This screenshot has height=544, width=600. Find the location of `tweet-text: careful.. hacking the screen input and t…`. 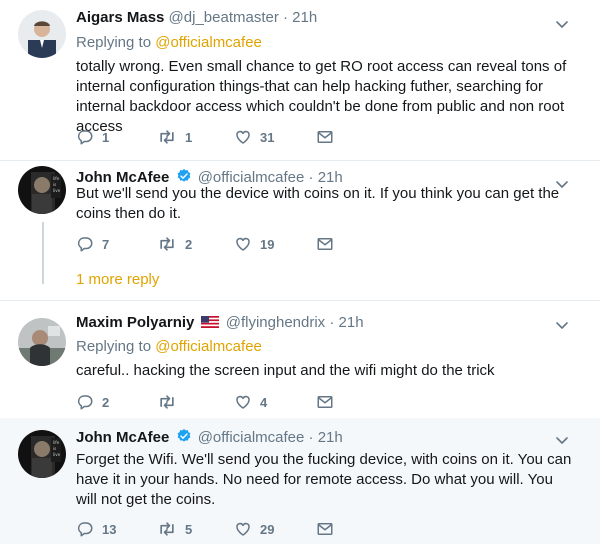

tweet-text: careful.. hacking the screen input and t… is located at coordinates (285, 370).